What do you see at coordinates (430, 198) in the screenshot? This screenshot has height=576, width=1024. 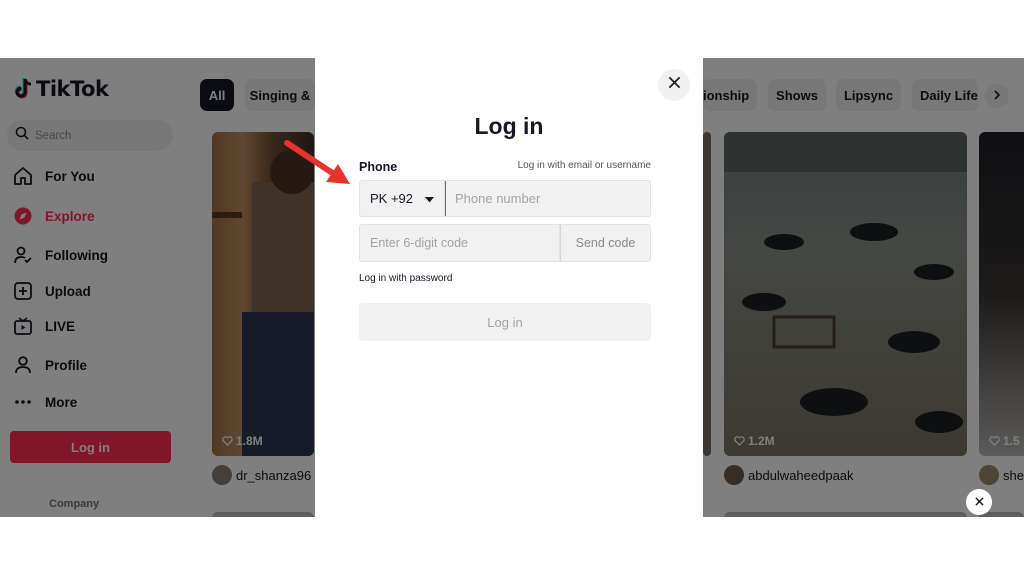 I see `caret-down-icon` at bounding box center [430, 198].